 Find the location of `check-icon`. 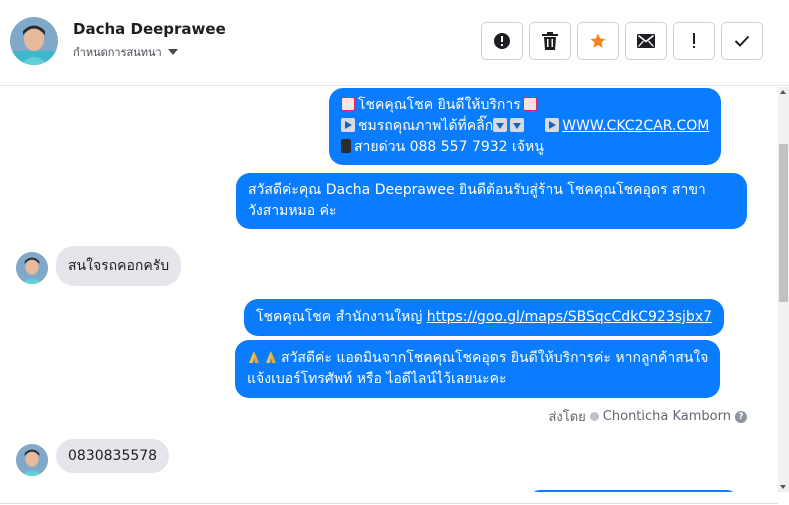

check-icon is located at coordinates (742, 41).